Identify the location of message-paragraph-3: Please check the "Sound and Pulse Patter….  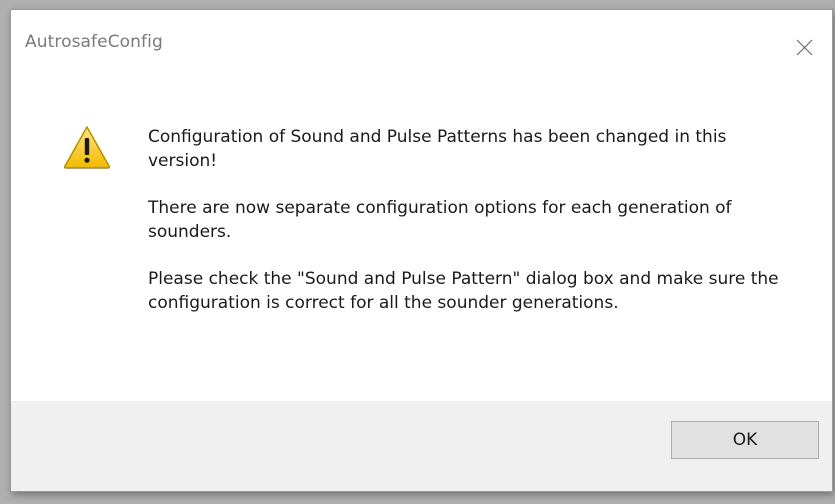
(463, 291).